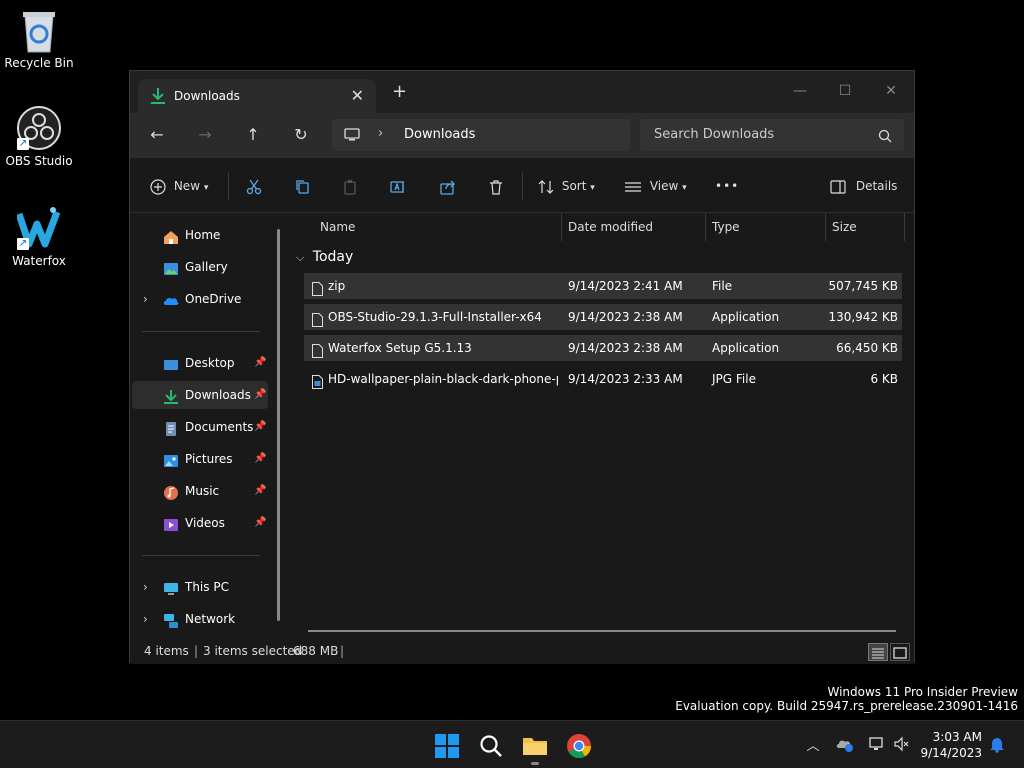 The width and height of the screenshot is (1024, 768). I want to click on delete-button, so click(496, 186).